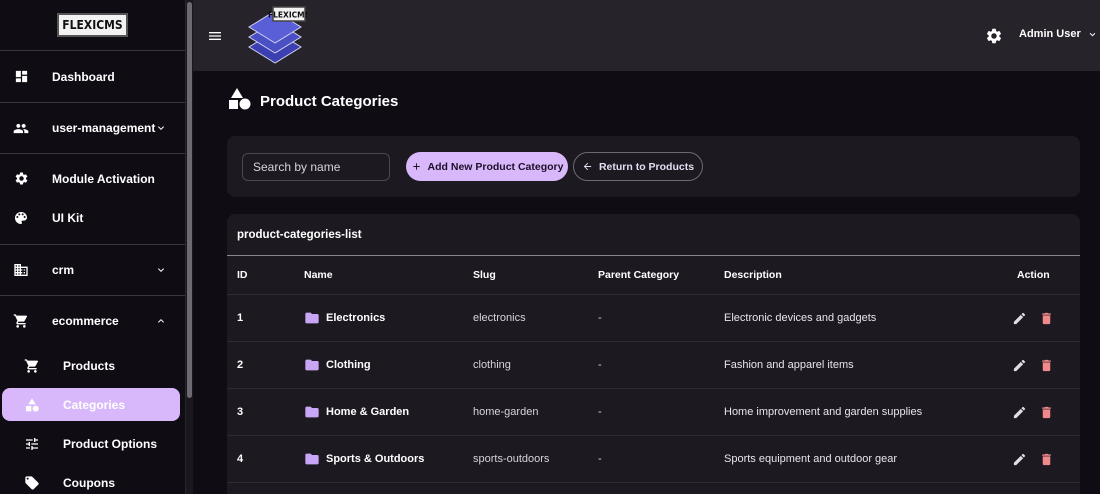 This screenshot has height=494, width=1100. What do you see at coordinates (215, 36) in the screenshot?
I see `menu-icon` at bounding box center [215, 36].